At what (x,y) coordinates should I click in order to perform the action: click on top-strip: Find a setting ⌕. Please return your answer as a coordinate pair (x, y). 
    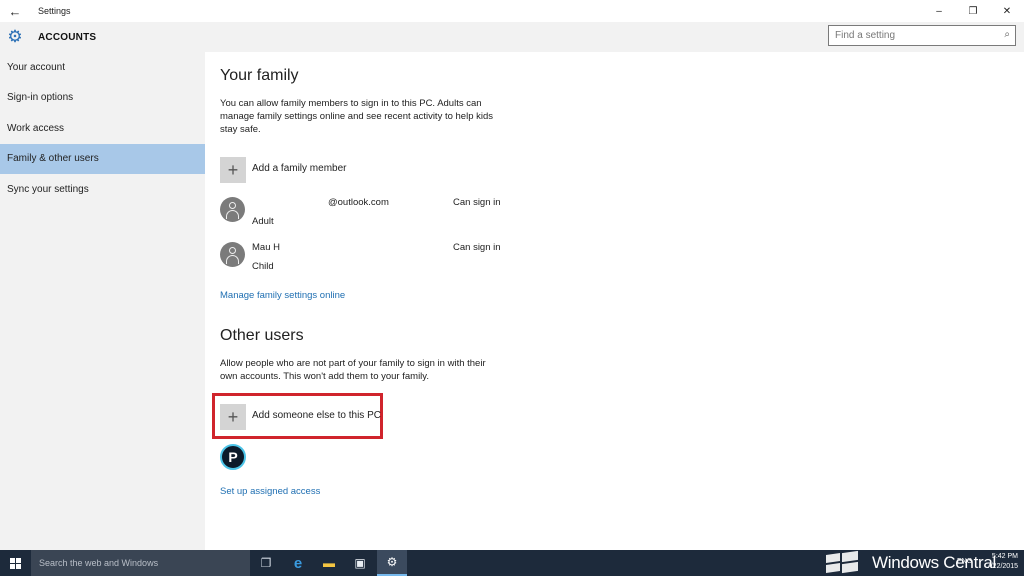
    Looking at the image, I should click on (614, 37).